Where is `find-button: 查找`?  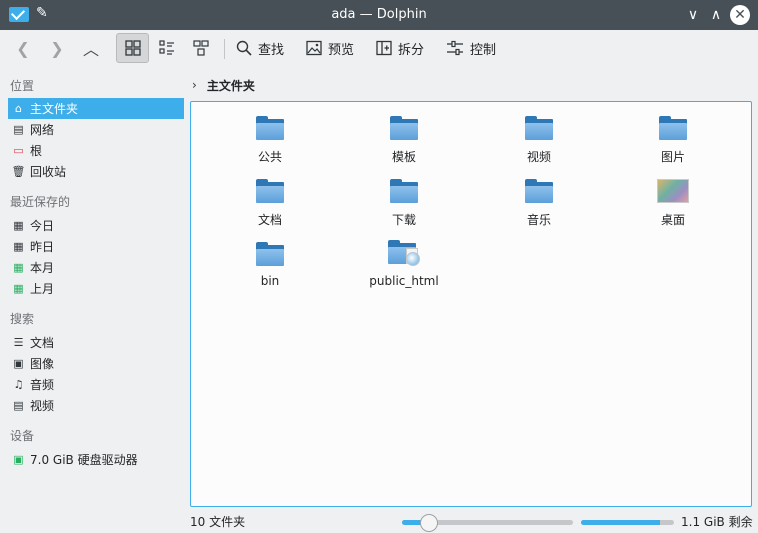 find-button: 查找 is located at coordinates (260, 48).